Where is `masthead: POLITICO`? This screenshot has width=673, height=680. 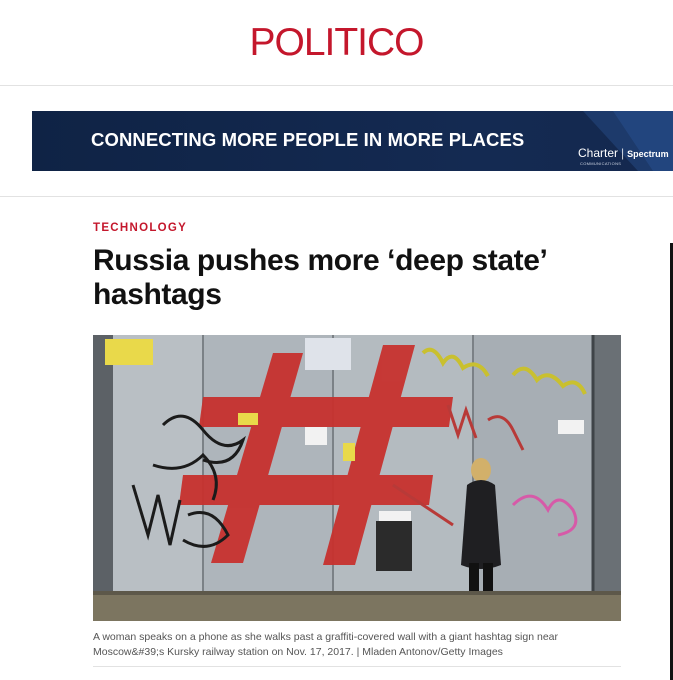 masthead: POLITICO is located at coordinates (336, 43).